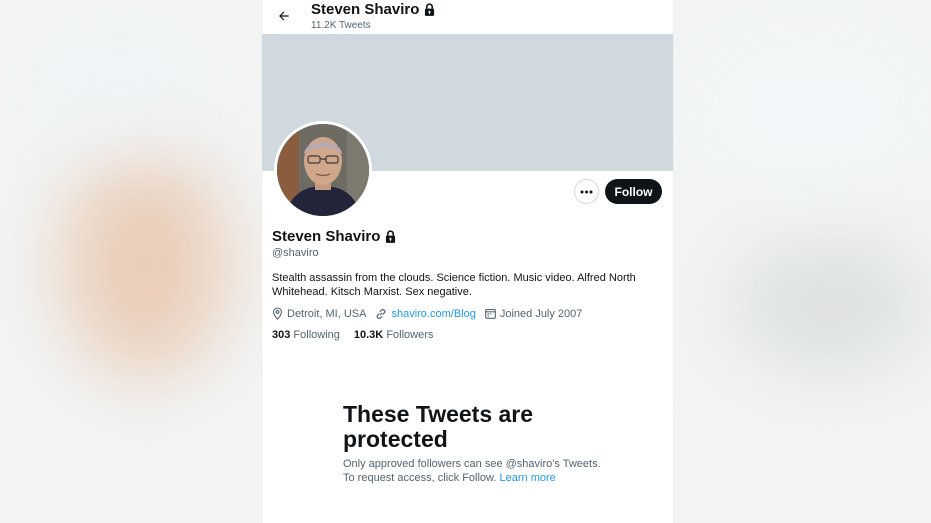 This screenshot has height=523, width=931. I want to click on avatar, so click(323, 170).